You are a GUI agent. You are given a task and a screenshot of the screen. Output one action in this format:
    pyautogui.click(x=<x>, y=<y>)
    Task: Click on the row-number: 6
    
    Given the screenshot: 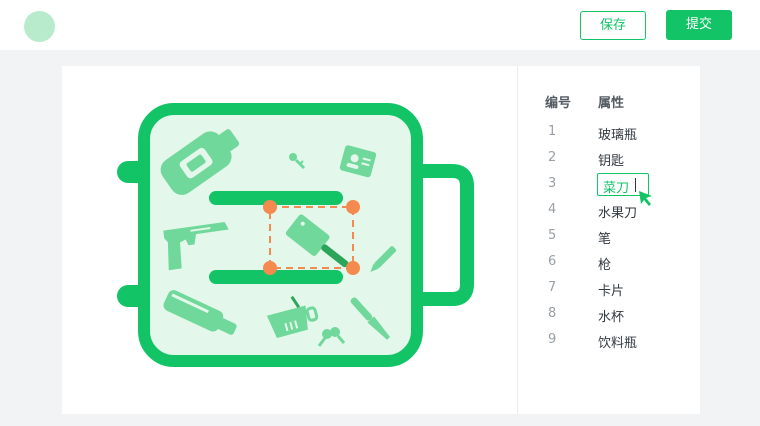 What is the action you would take?
    pyautogui.click(x=552, y=261)
    